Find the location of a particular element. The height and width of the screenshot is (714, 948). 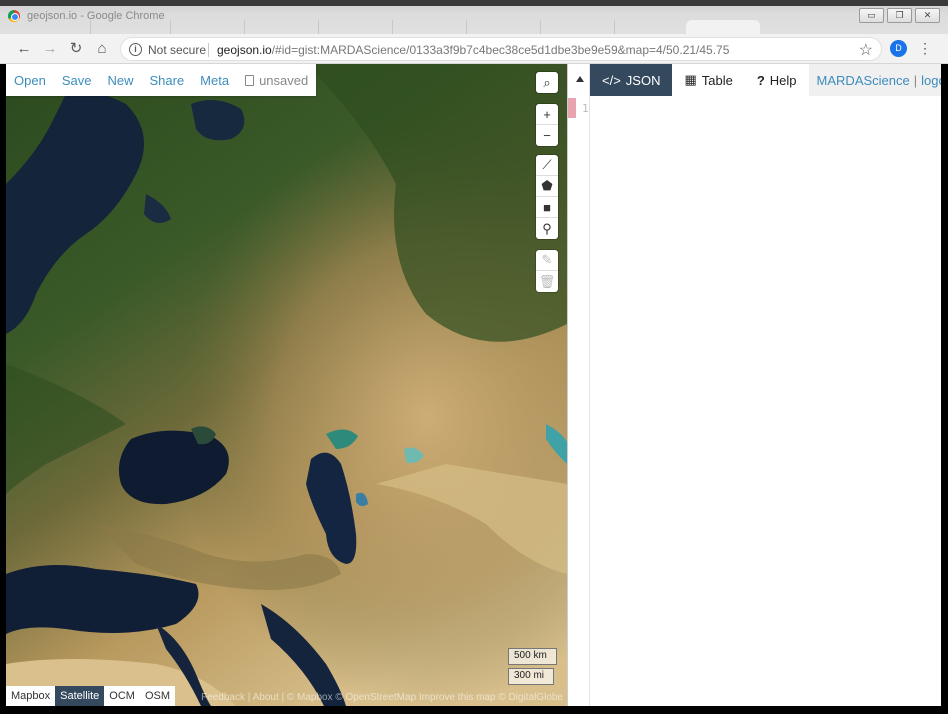

table-icon: ▦ is located at coordinates (690, 79).